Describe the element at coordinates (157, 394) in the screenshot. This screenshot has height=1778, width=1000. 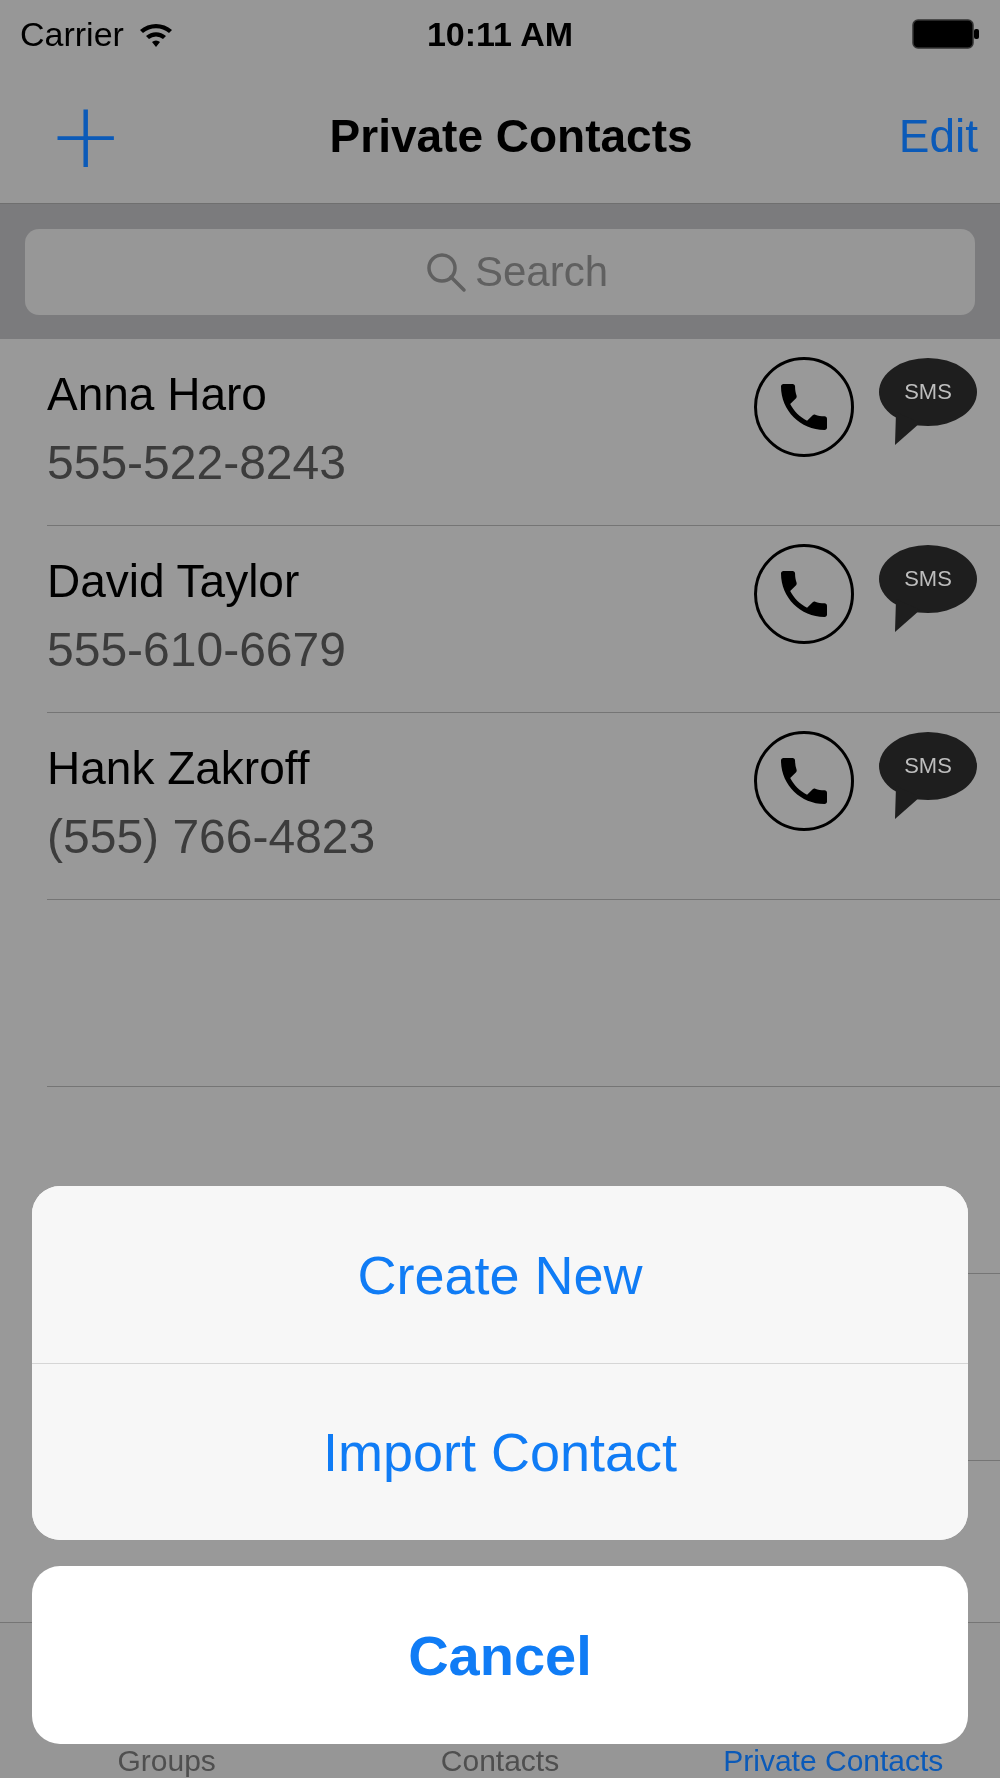
I see `contact-name: Anna Haro` at that location.